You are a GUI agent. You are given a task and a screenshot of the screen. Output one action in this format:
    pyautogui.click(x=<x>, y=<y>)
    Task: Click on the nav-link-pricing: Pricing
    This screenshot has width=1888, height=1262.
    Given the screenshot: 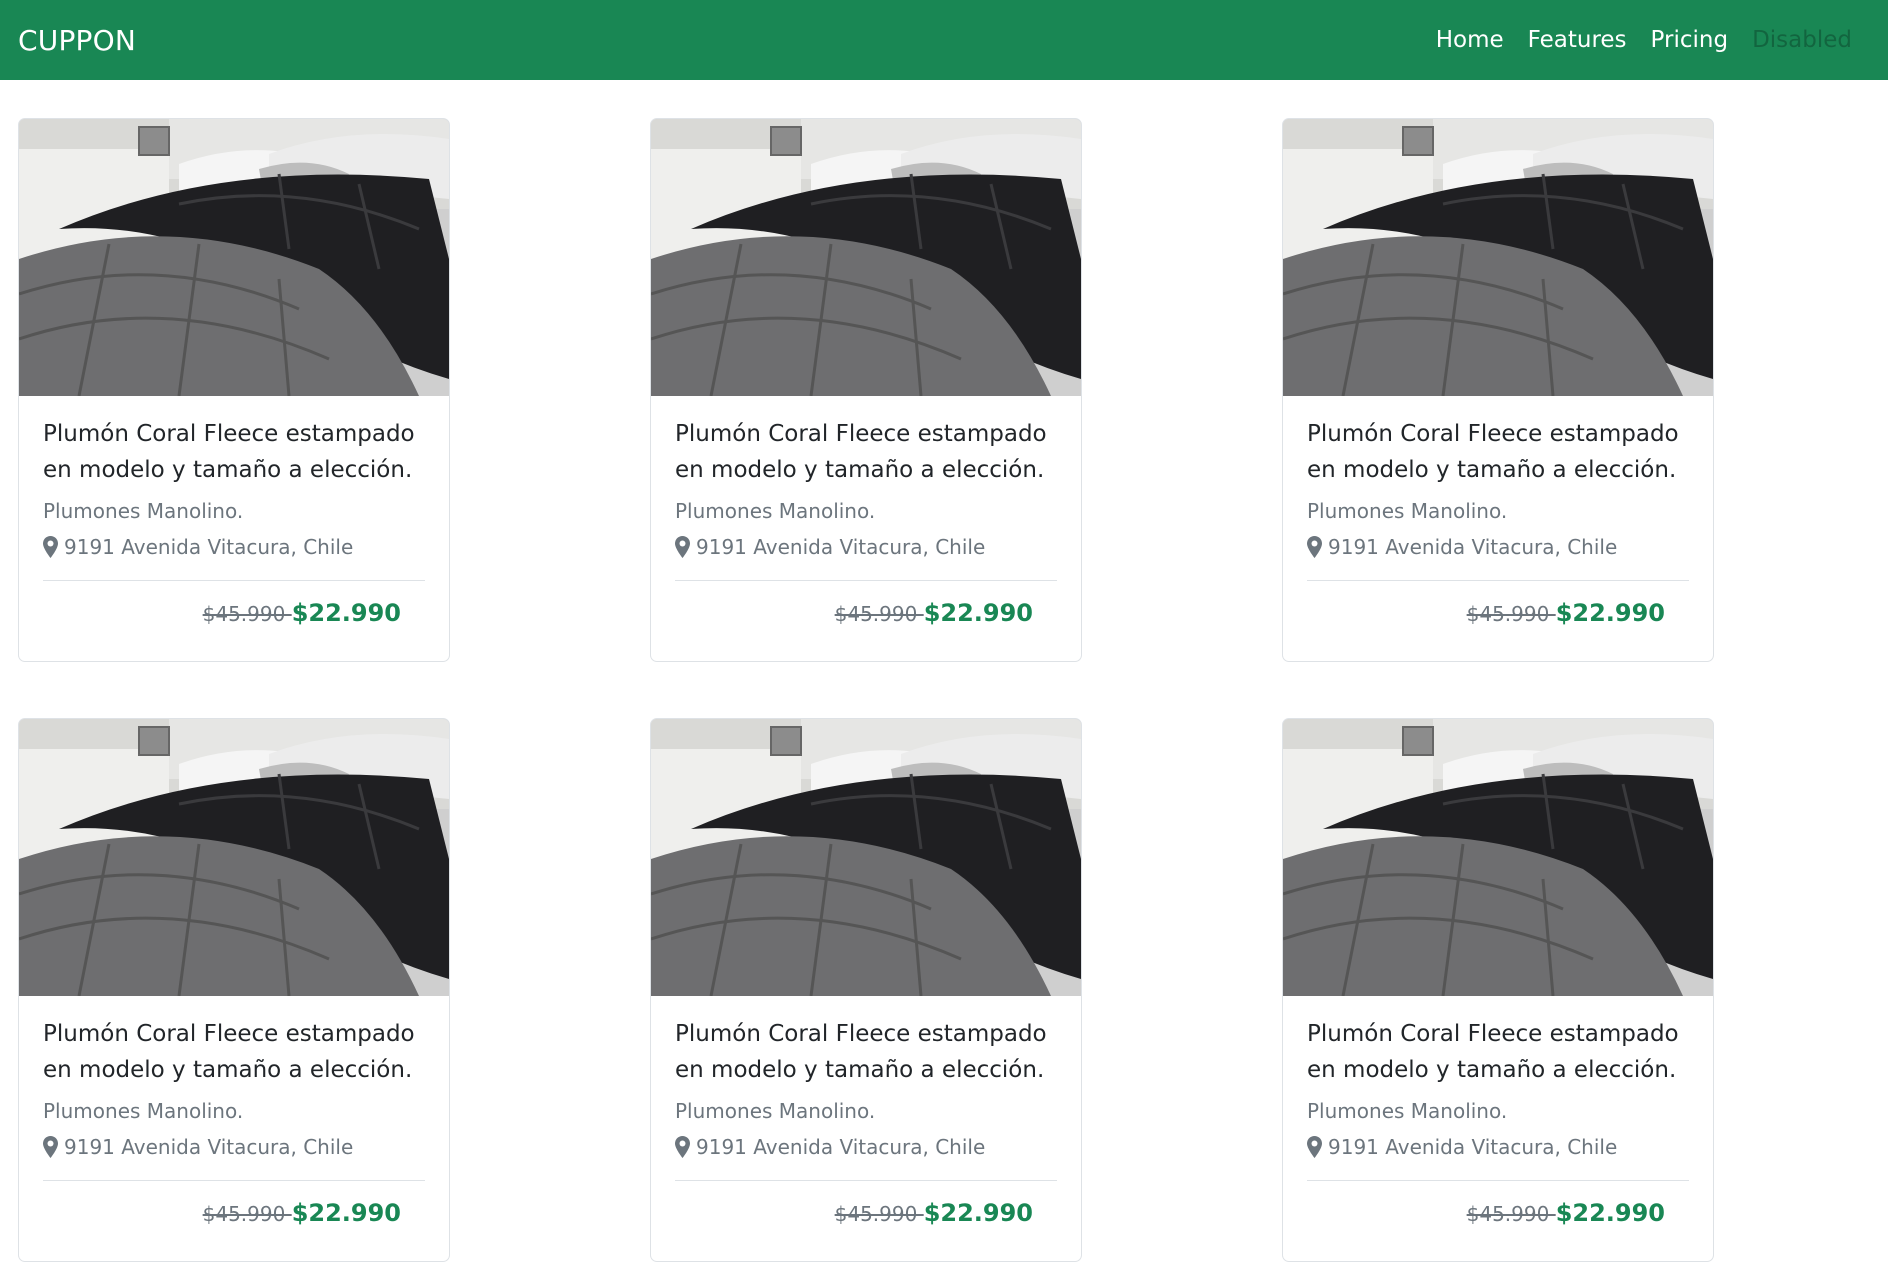 What is the action you would take?
    pyautogui.click(x=1690, y=40)
    